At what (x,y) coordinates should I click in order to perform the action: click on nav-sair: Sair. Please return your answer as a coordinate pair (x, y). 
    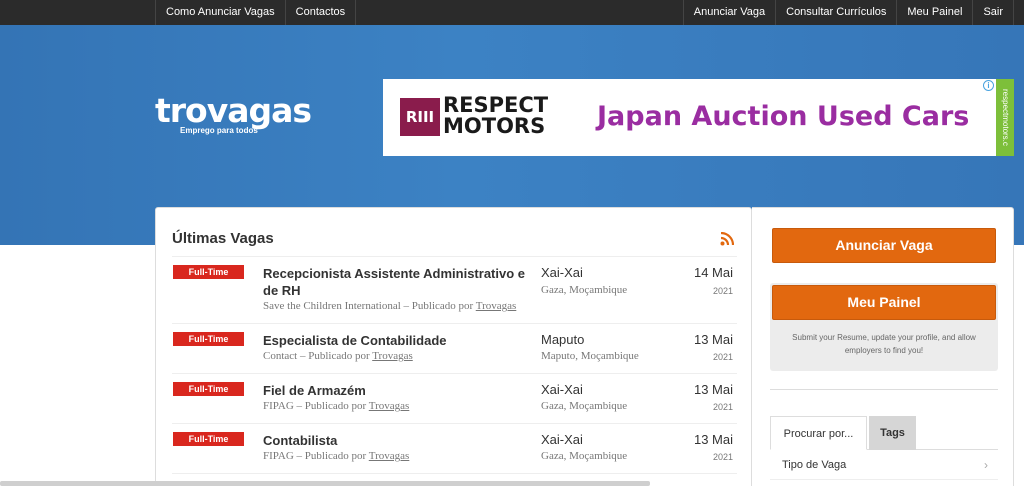
    Looking at the image, I should click on (993, 12).